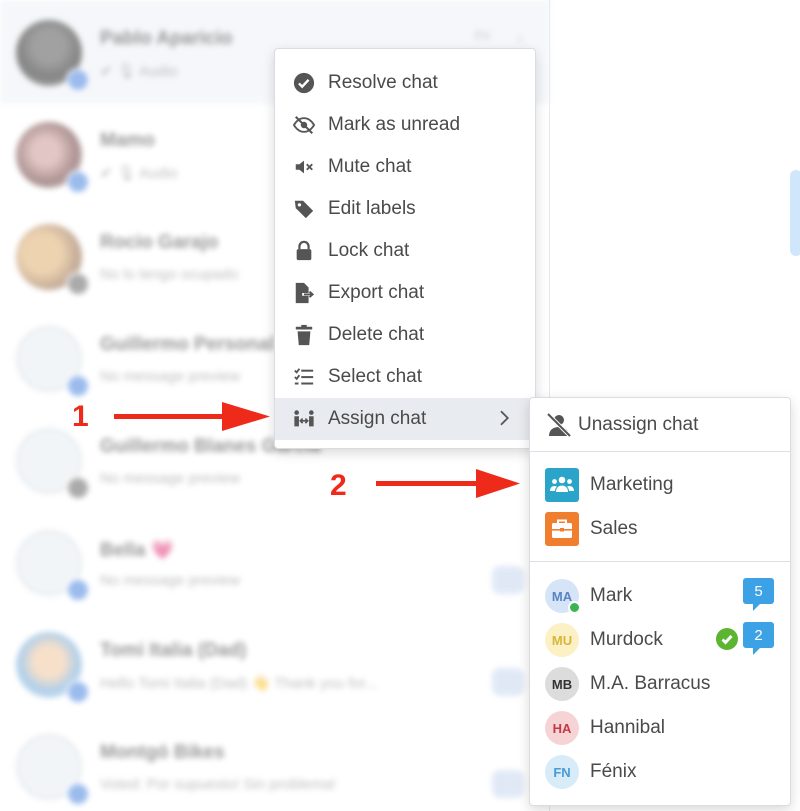  Describe the element at coordinates (304, 251) in the screenshot. I see `lock-icon` at that location.